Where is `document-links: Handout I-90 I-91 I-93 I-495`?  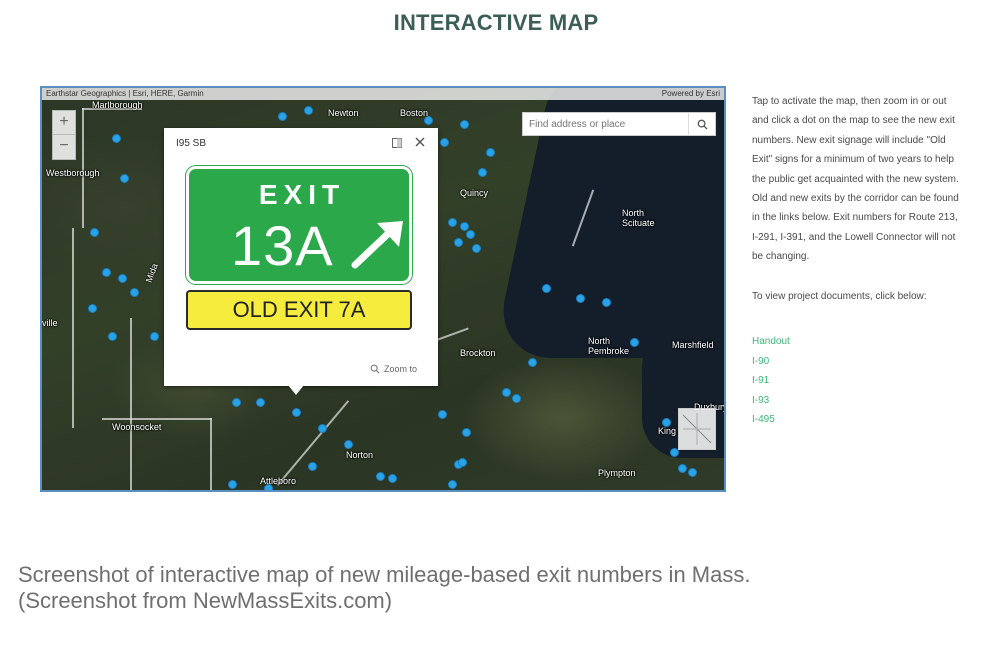
document-links: Handout I-90 I-91 I-93 I-495 is located at coordinates (771, 381).